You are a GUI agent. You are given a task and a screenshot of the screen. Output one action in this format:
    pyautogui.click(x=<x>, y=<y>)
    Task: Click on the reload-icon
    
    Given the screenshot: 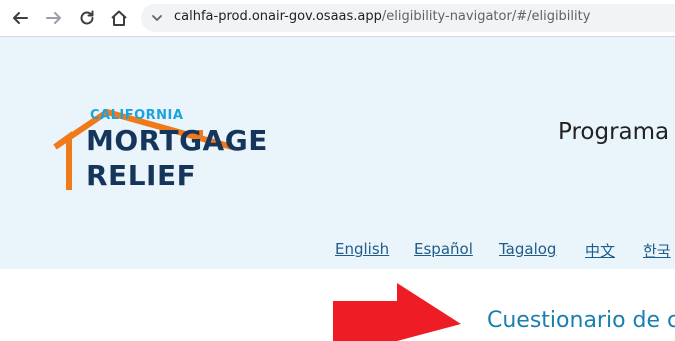 What is the action you would take?
    pyautogui.click(x=87, y=18)
    